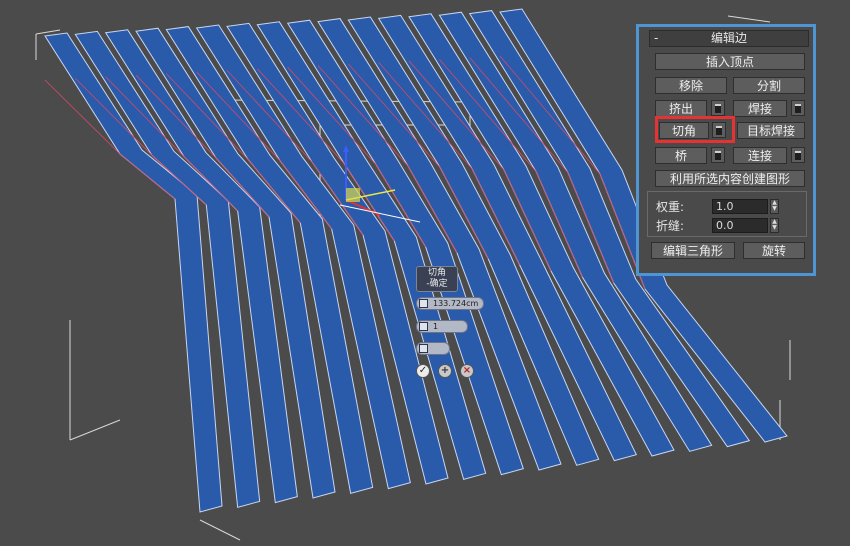  I want to click on extrude-settings-icon, so click(718, 108).